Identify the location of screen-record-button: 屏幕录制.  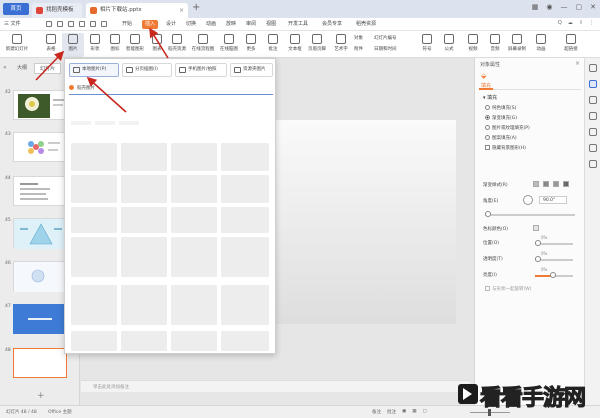
(517, 45).